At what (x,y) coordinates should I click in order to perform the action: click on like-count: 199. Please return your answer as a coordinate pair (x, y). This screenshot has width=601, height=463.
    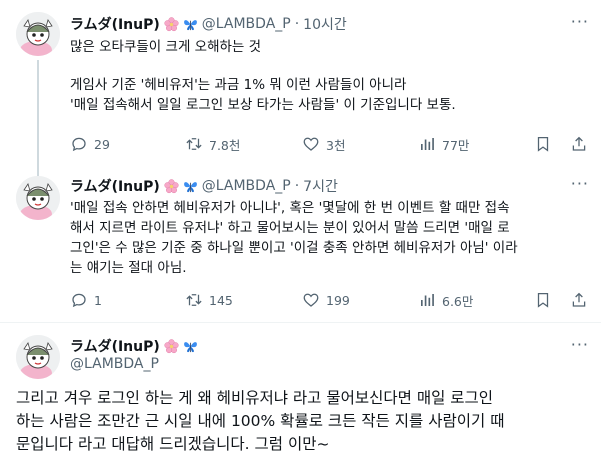
    Looking at the image, I should click on (338, 300).